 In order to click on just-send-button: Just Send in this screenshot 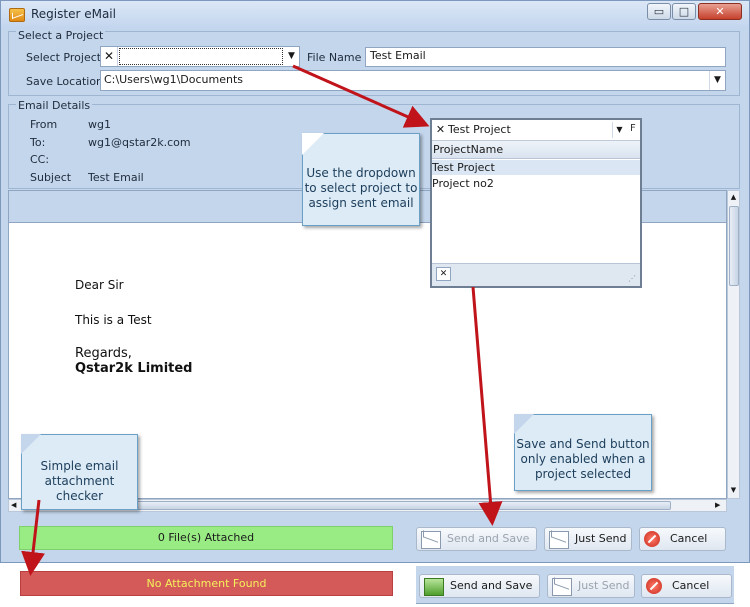, I will do `click(588, 539)`.